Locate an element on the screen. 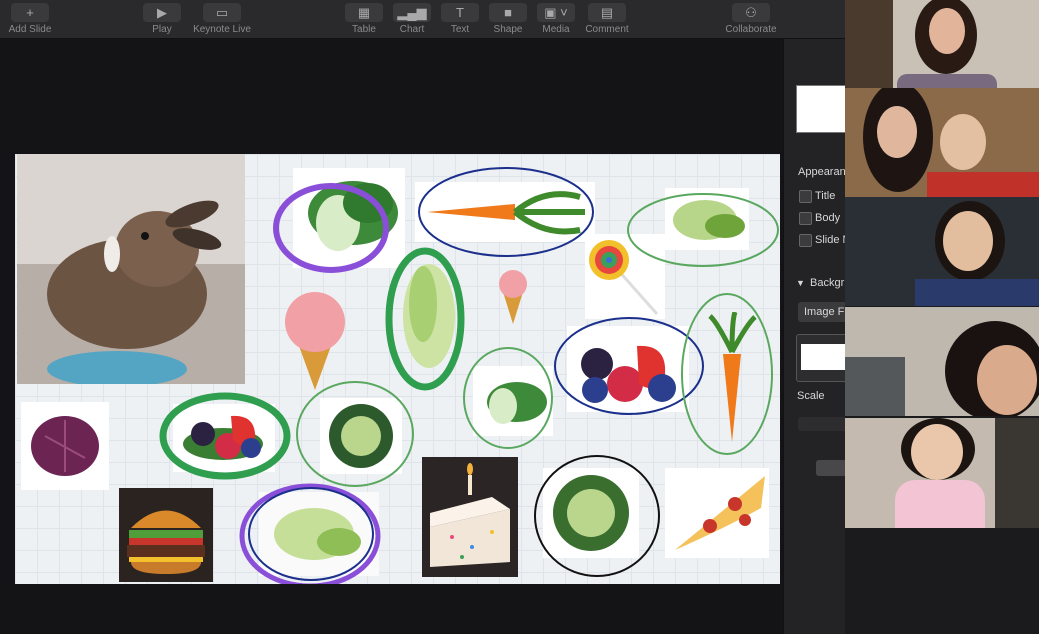 This screenshot has width=1039, height=634. child-face is located at coordinates (963, 142).